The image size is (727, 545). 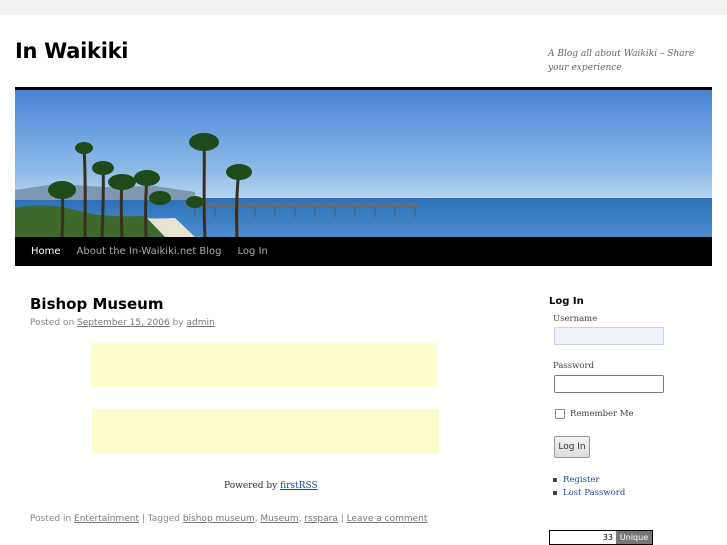 I want to click on nav-item-about: About the In-Waikiki.net Blog, so click(x=149, y=251).